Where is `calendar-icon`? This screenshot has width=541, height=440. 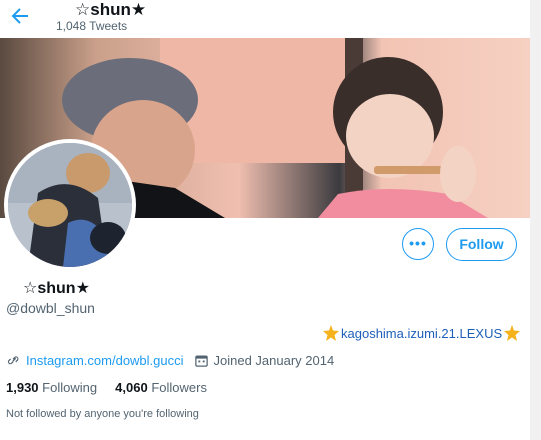 calendar-icon is located at coordinates (201, 361).